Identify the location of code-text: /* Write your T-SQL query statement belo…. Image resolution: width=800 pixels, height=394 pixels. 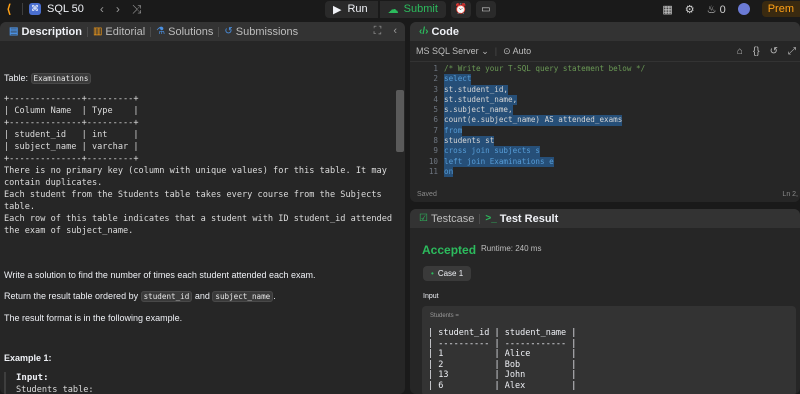
(545, 68).